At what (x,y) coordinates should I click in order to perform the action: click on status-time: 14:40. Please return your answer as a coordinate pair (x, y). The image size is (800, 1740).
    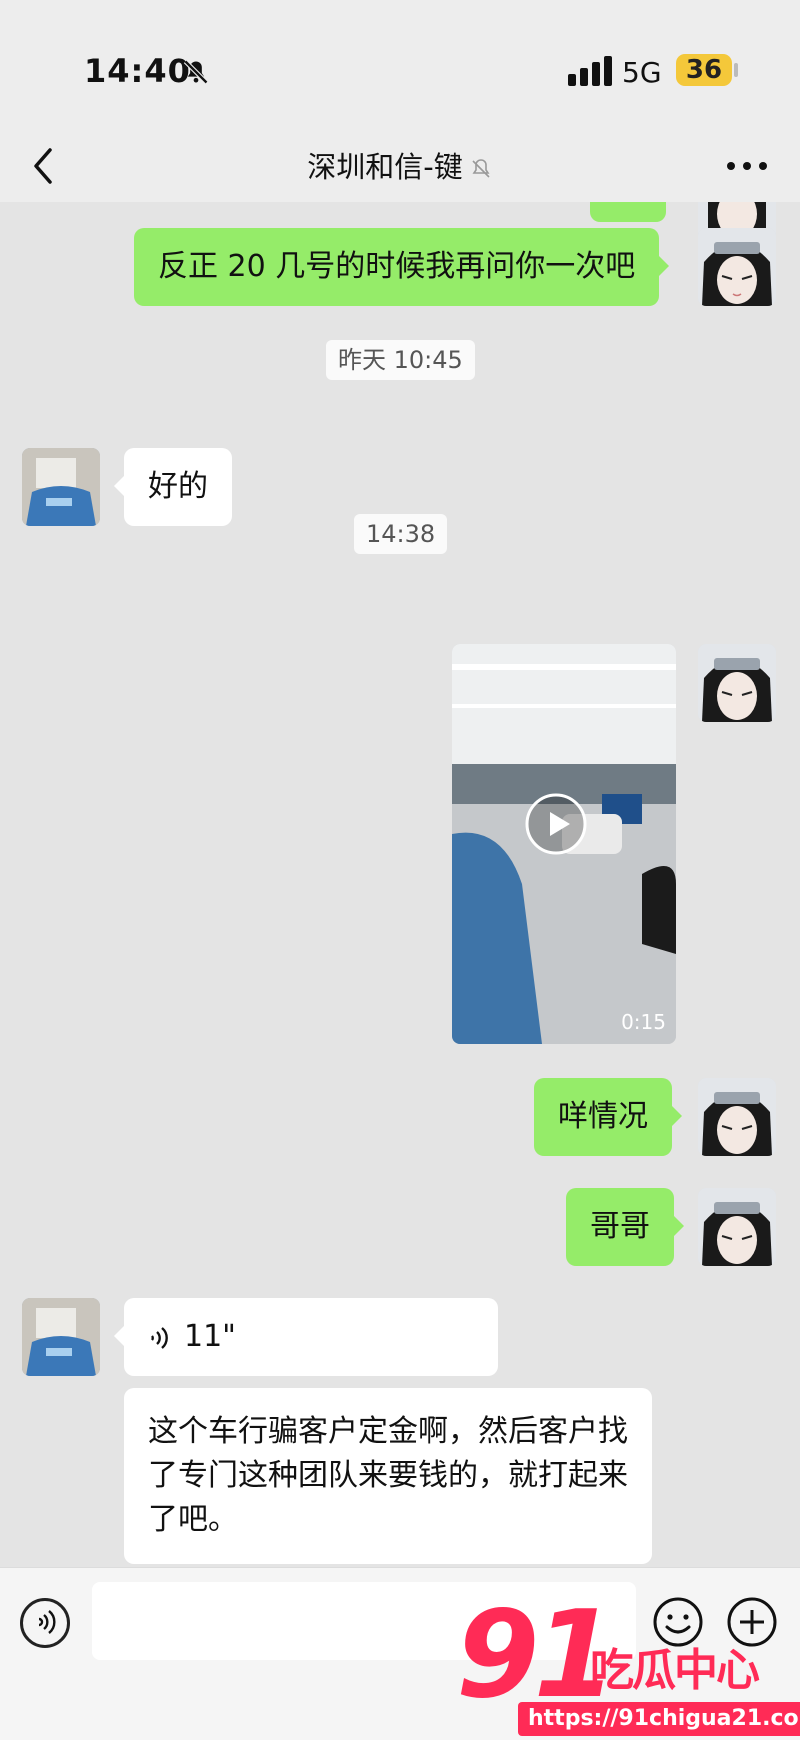
    Looking at the image, I should click on (137, 71).